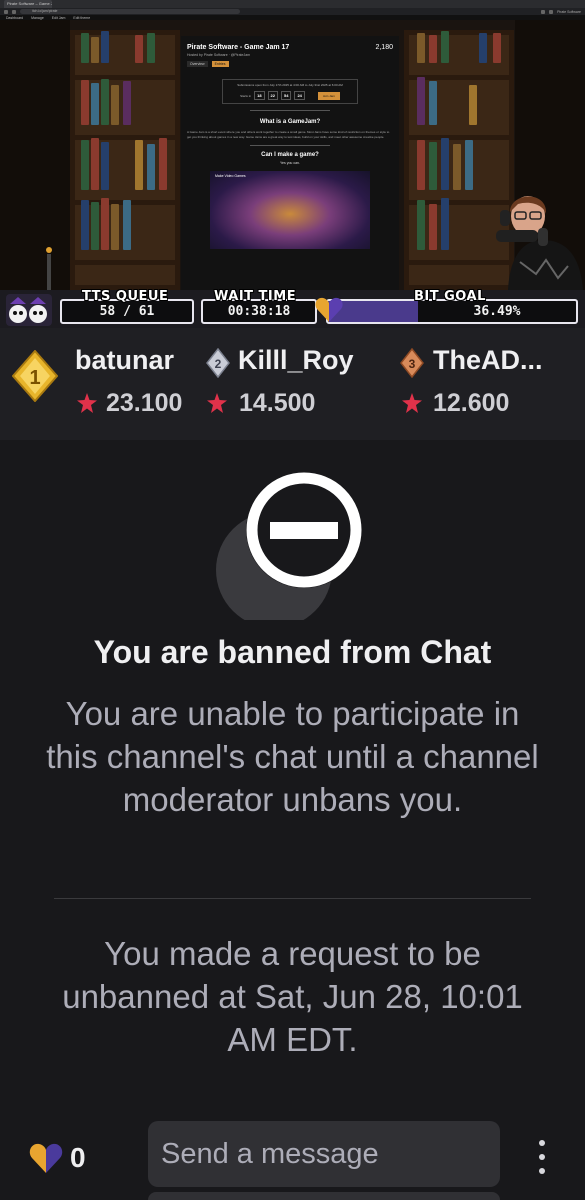 The height and width of the screenshot is (1200, 585). What do you see at coordinates (292, 4) in the screenshot?
I see `browser-tab-row: Pirate Software – Game Jam 17` at bounding box center [292, 4].